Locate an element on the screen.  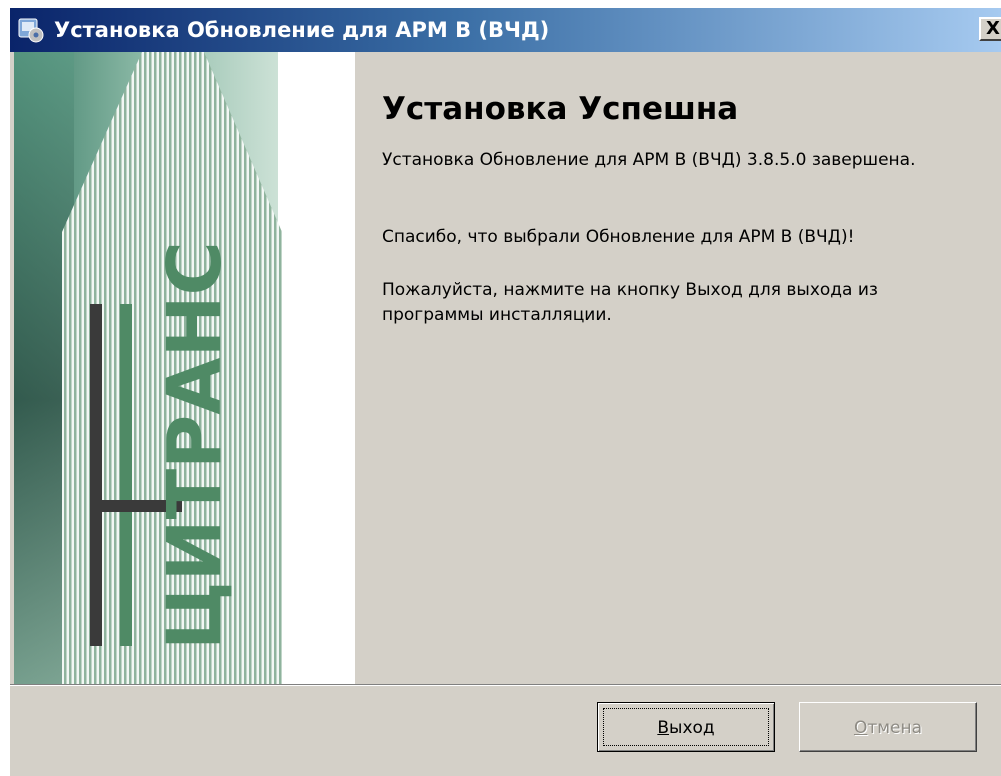
exit-mnemonic: В is located at coordinates (663, 728).